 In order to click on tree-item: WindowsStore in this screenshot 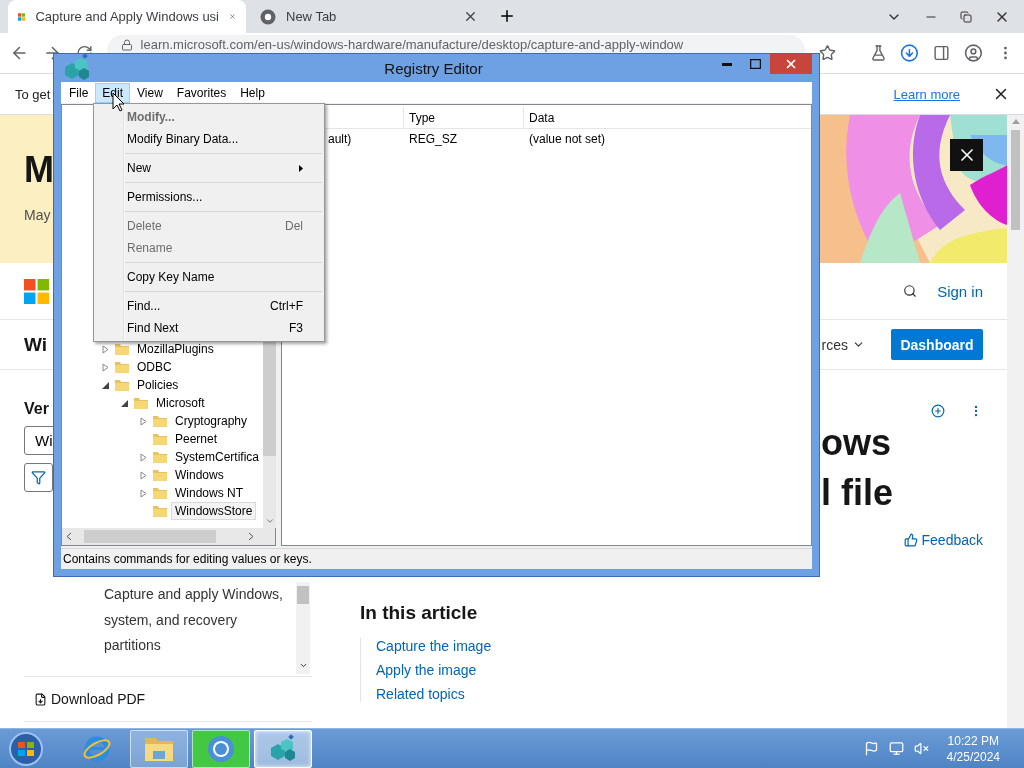, I will do `click(214, 511)`.